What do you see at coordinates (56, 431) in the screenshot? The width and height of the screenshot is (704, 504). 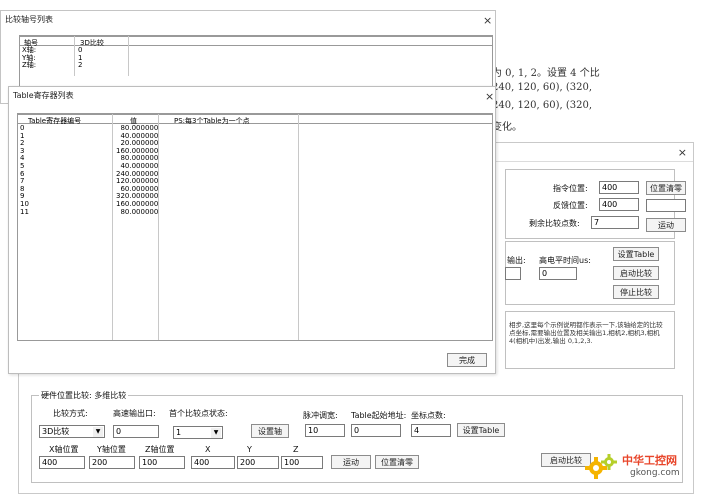 I see `mode-value: 3D比较` at bounding box center [56, 431].